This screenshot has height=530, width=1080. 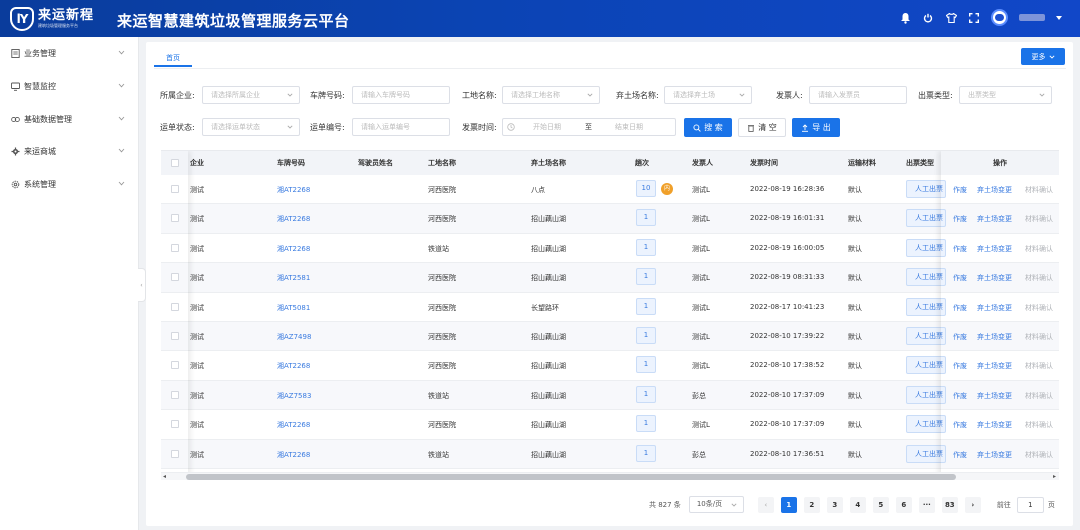 What do you see at coordinates (974, 18) in the screenshot?
I see `fullscreen-icon` at bounding box center [974, 18].